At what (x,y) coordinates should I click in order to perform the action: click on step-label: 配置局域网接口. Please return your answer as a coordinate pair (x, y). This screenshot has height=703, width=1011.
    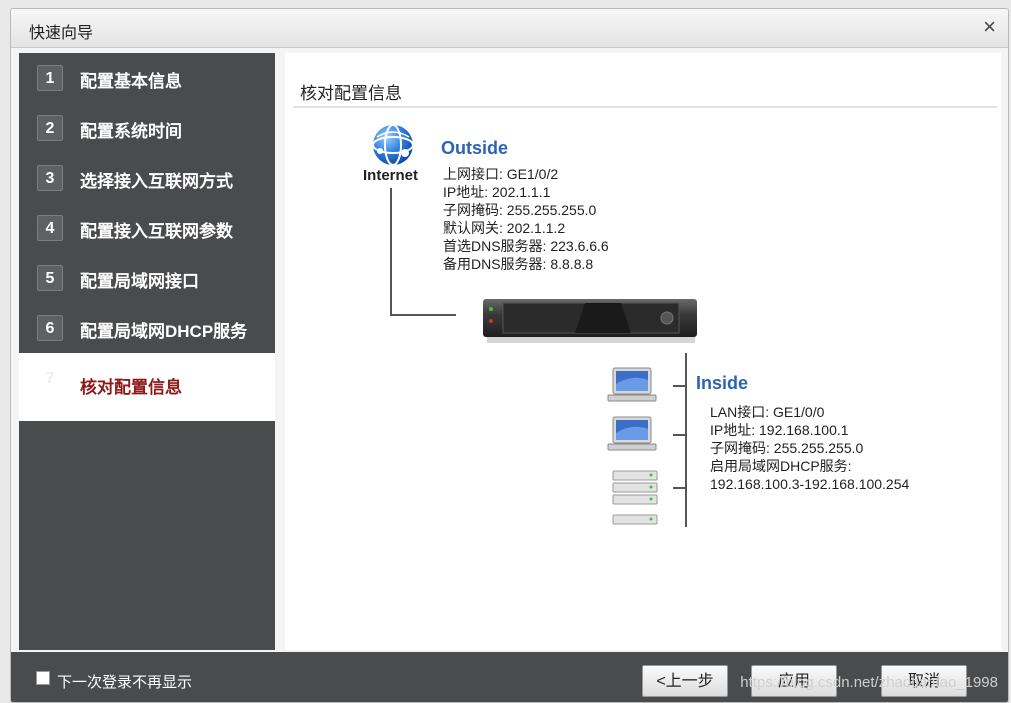
    Looking at the image, I should click on (139, 281).